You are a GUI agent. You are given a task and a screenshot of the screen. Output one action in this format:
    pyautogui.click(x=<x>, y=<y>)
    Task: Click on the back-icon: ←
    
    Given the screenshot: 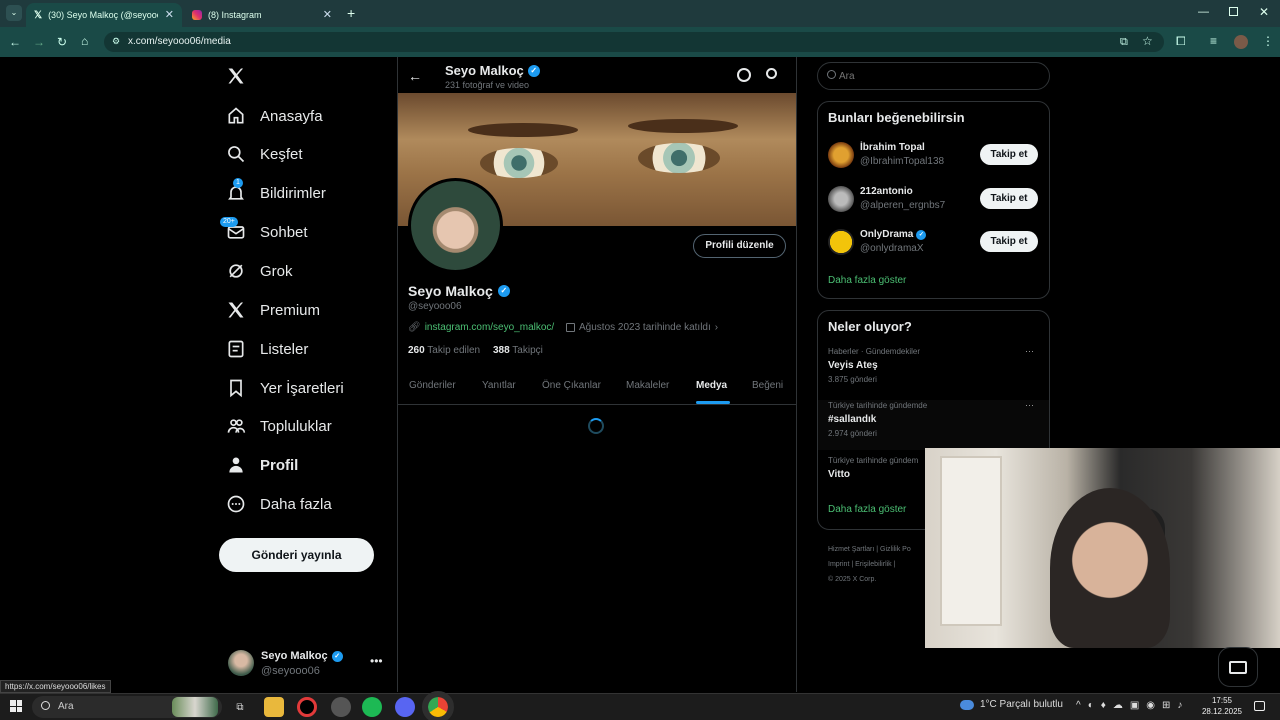 What is the action you would take?
    pyautogui.click(x=15, y=42)
    